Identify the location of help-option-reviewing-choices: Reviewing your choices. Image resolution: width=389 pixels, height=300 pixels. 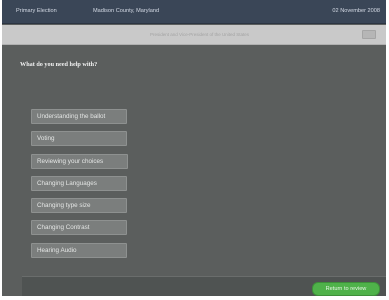
(79, 161).